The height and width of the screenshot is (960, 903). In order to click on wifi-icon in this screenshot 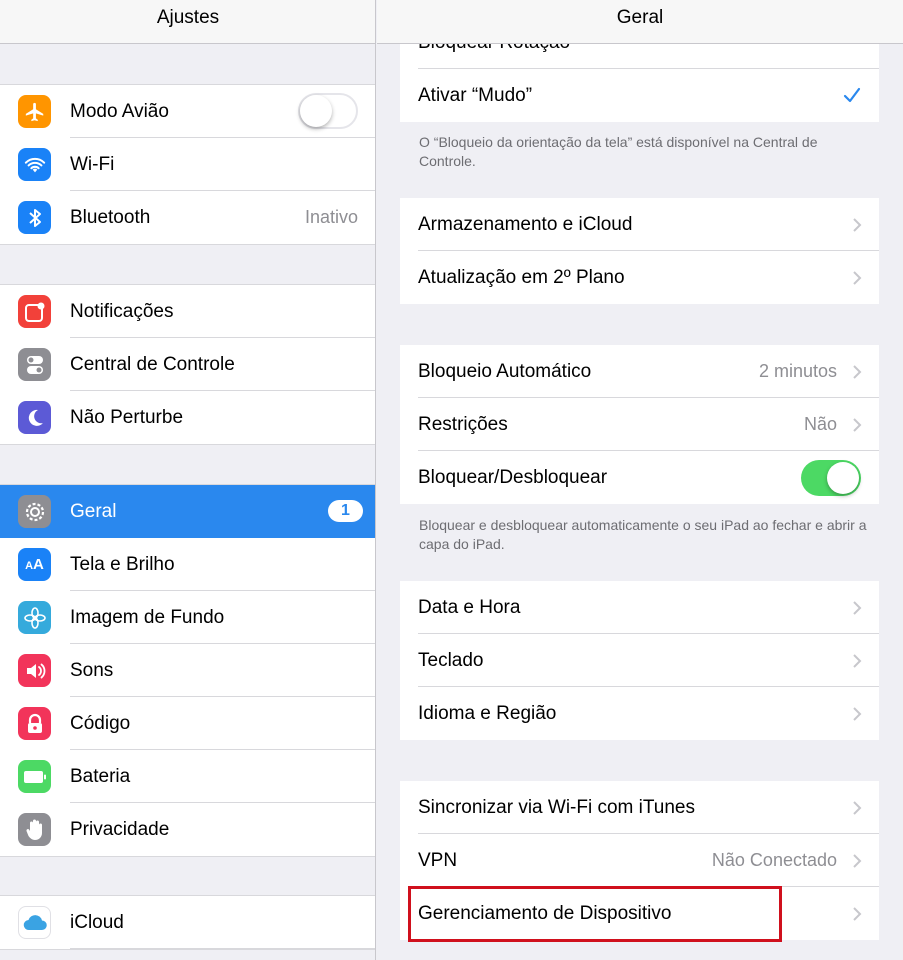, I will do `click(34, 164)`.